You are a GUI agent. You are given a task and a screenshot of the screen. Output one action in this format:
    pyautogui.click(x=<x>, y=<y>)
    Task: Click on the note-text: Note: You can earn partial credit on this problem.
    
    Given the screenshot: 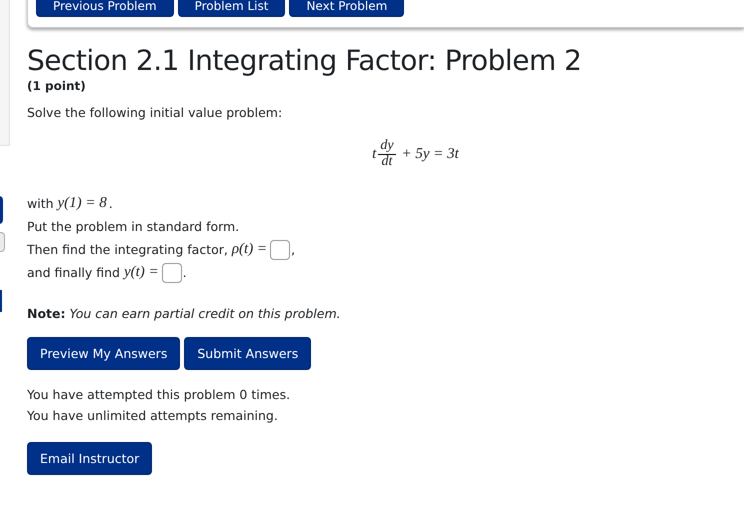 What is the action you would take?
    pyautogui.click(x=184, y=313)
    